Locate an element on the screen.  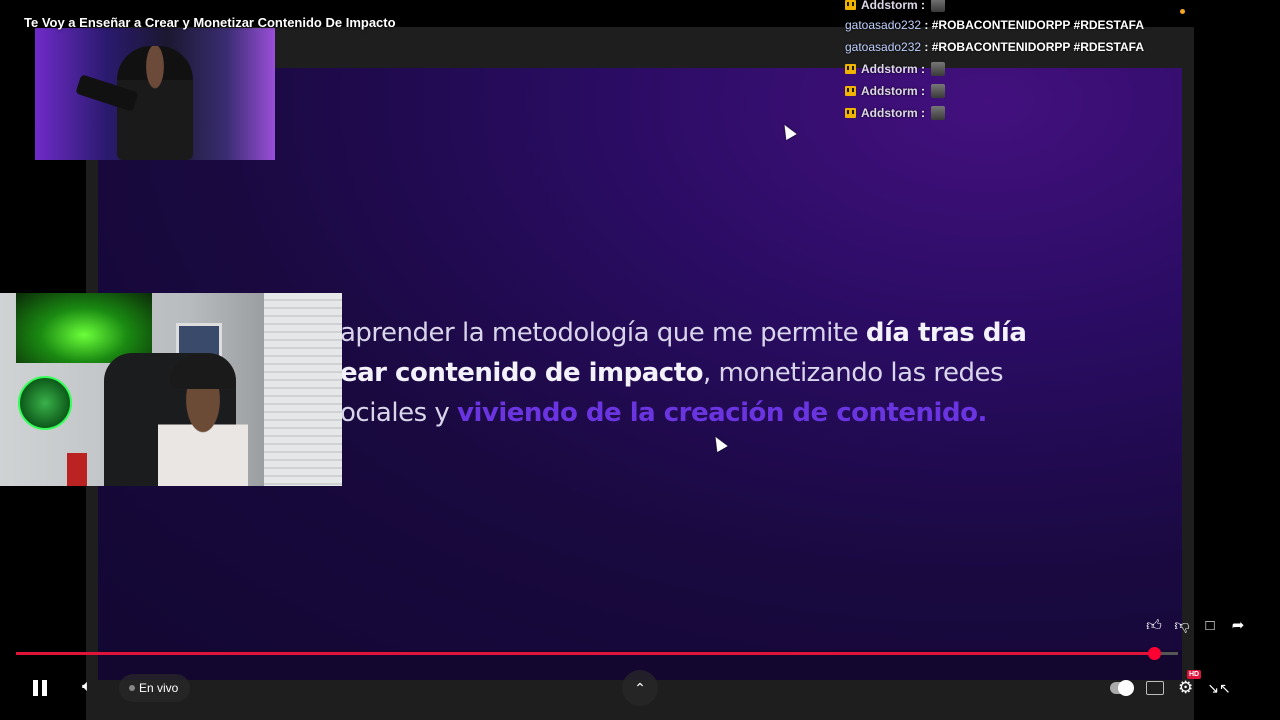
pause-icon is located at coordinates (40, 688).